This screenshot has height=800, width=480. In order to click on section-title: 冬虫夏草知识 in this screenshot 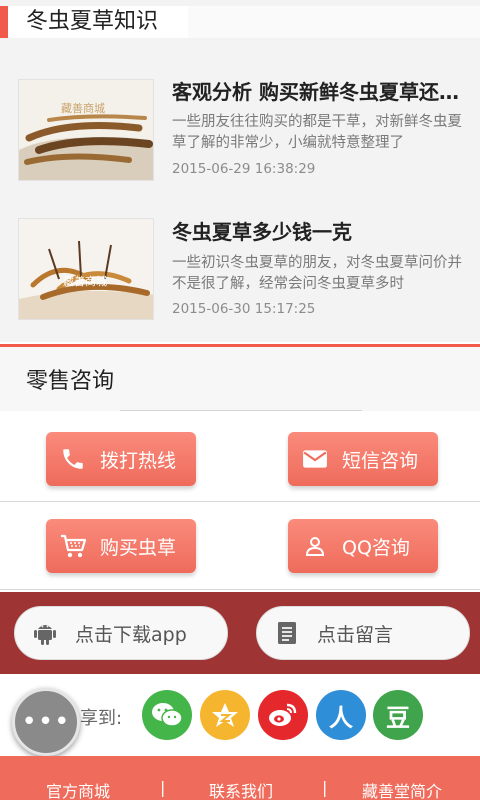, I will do `click(98, 22)`.